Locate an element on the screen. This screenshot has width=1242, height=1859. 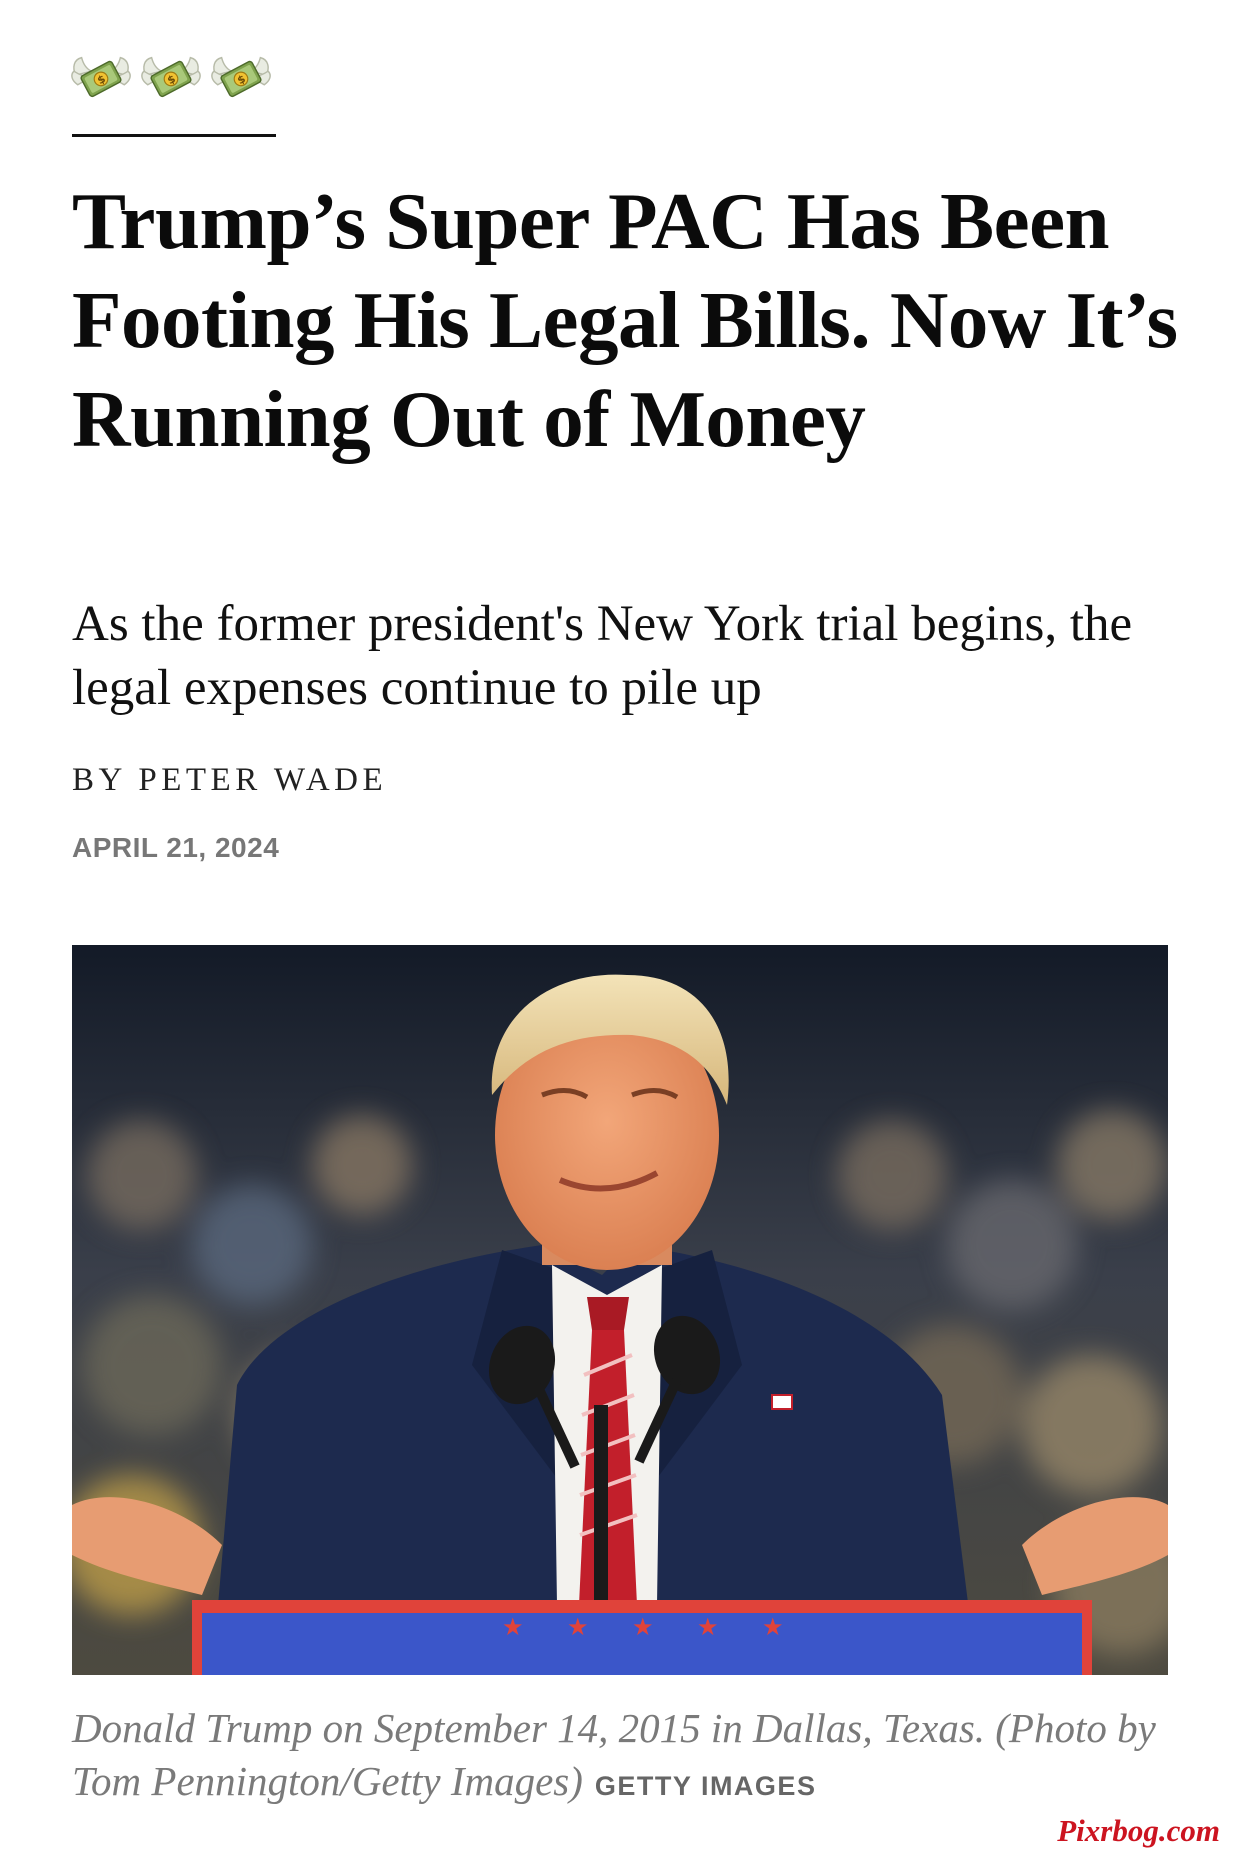
article-byline: BY PETER WADE is located at coordinates (230, 780).